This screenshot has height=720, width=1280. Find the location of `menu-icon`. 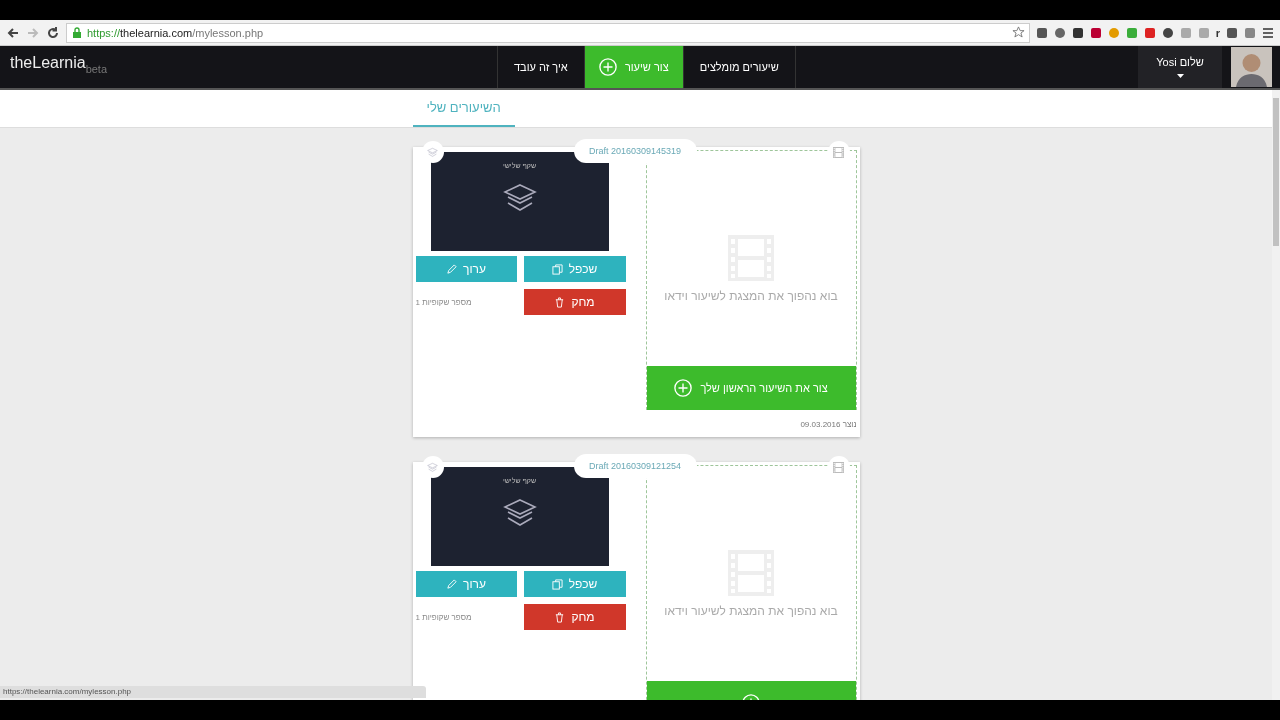

menu-icon is located at coordinates (1268, 32).